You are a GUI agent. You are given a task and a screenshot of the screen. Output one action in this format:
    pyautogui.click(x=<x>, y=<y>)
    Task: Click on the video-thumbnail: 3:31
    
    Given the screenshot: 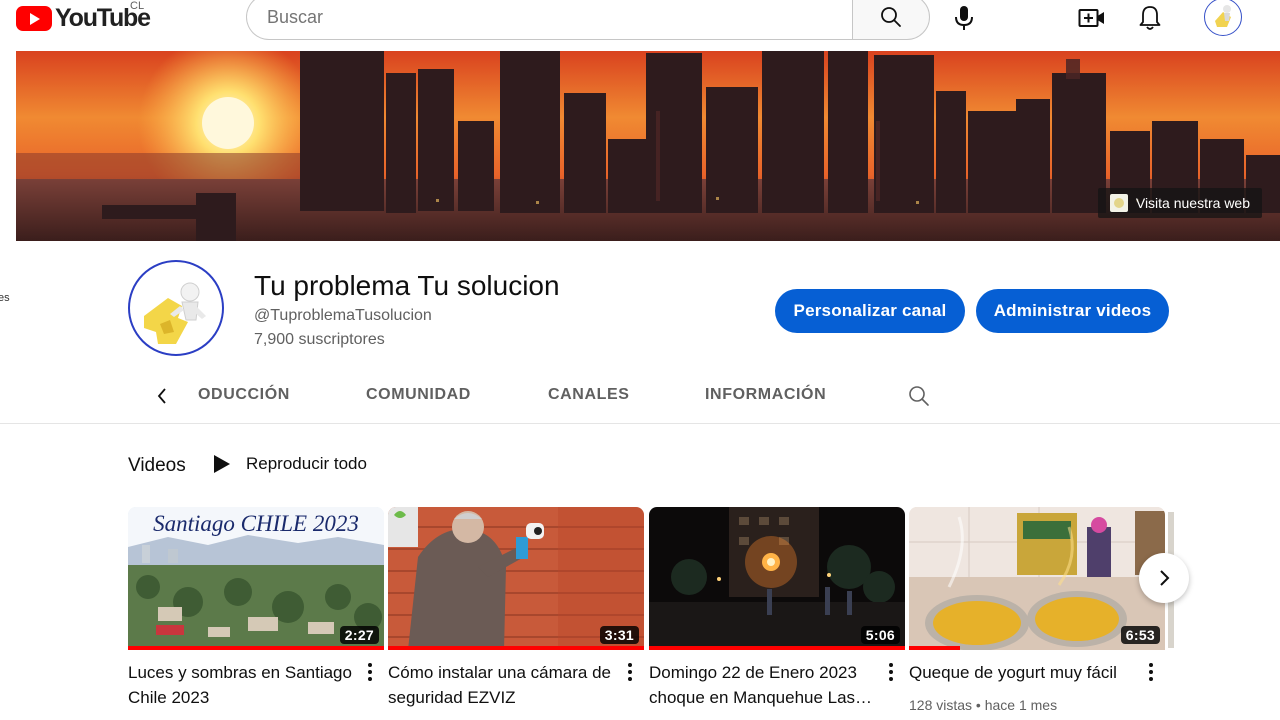 What is the action you would take?
    pyautogui.click(x=516, y=578)
    